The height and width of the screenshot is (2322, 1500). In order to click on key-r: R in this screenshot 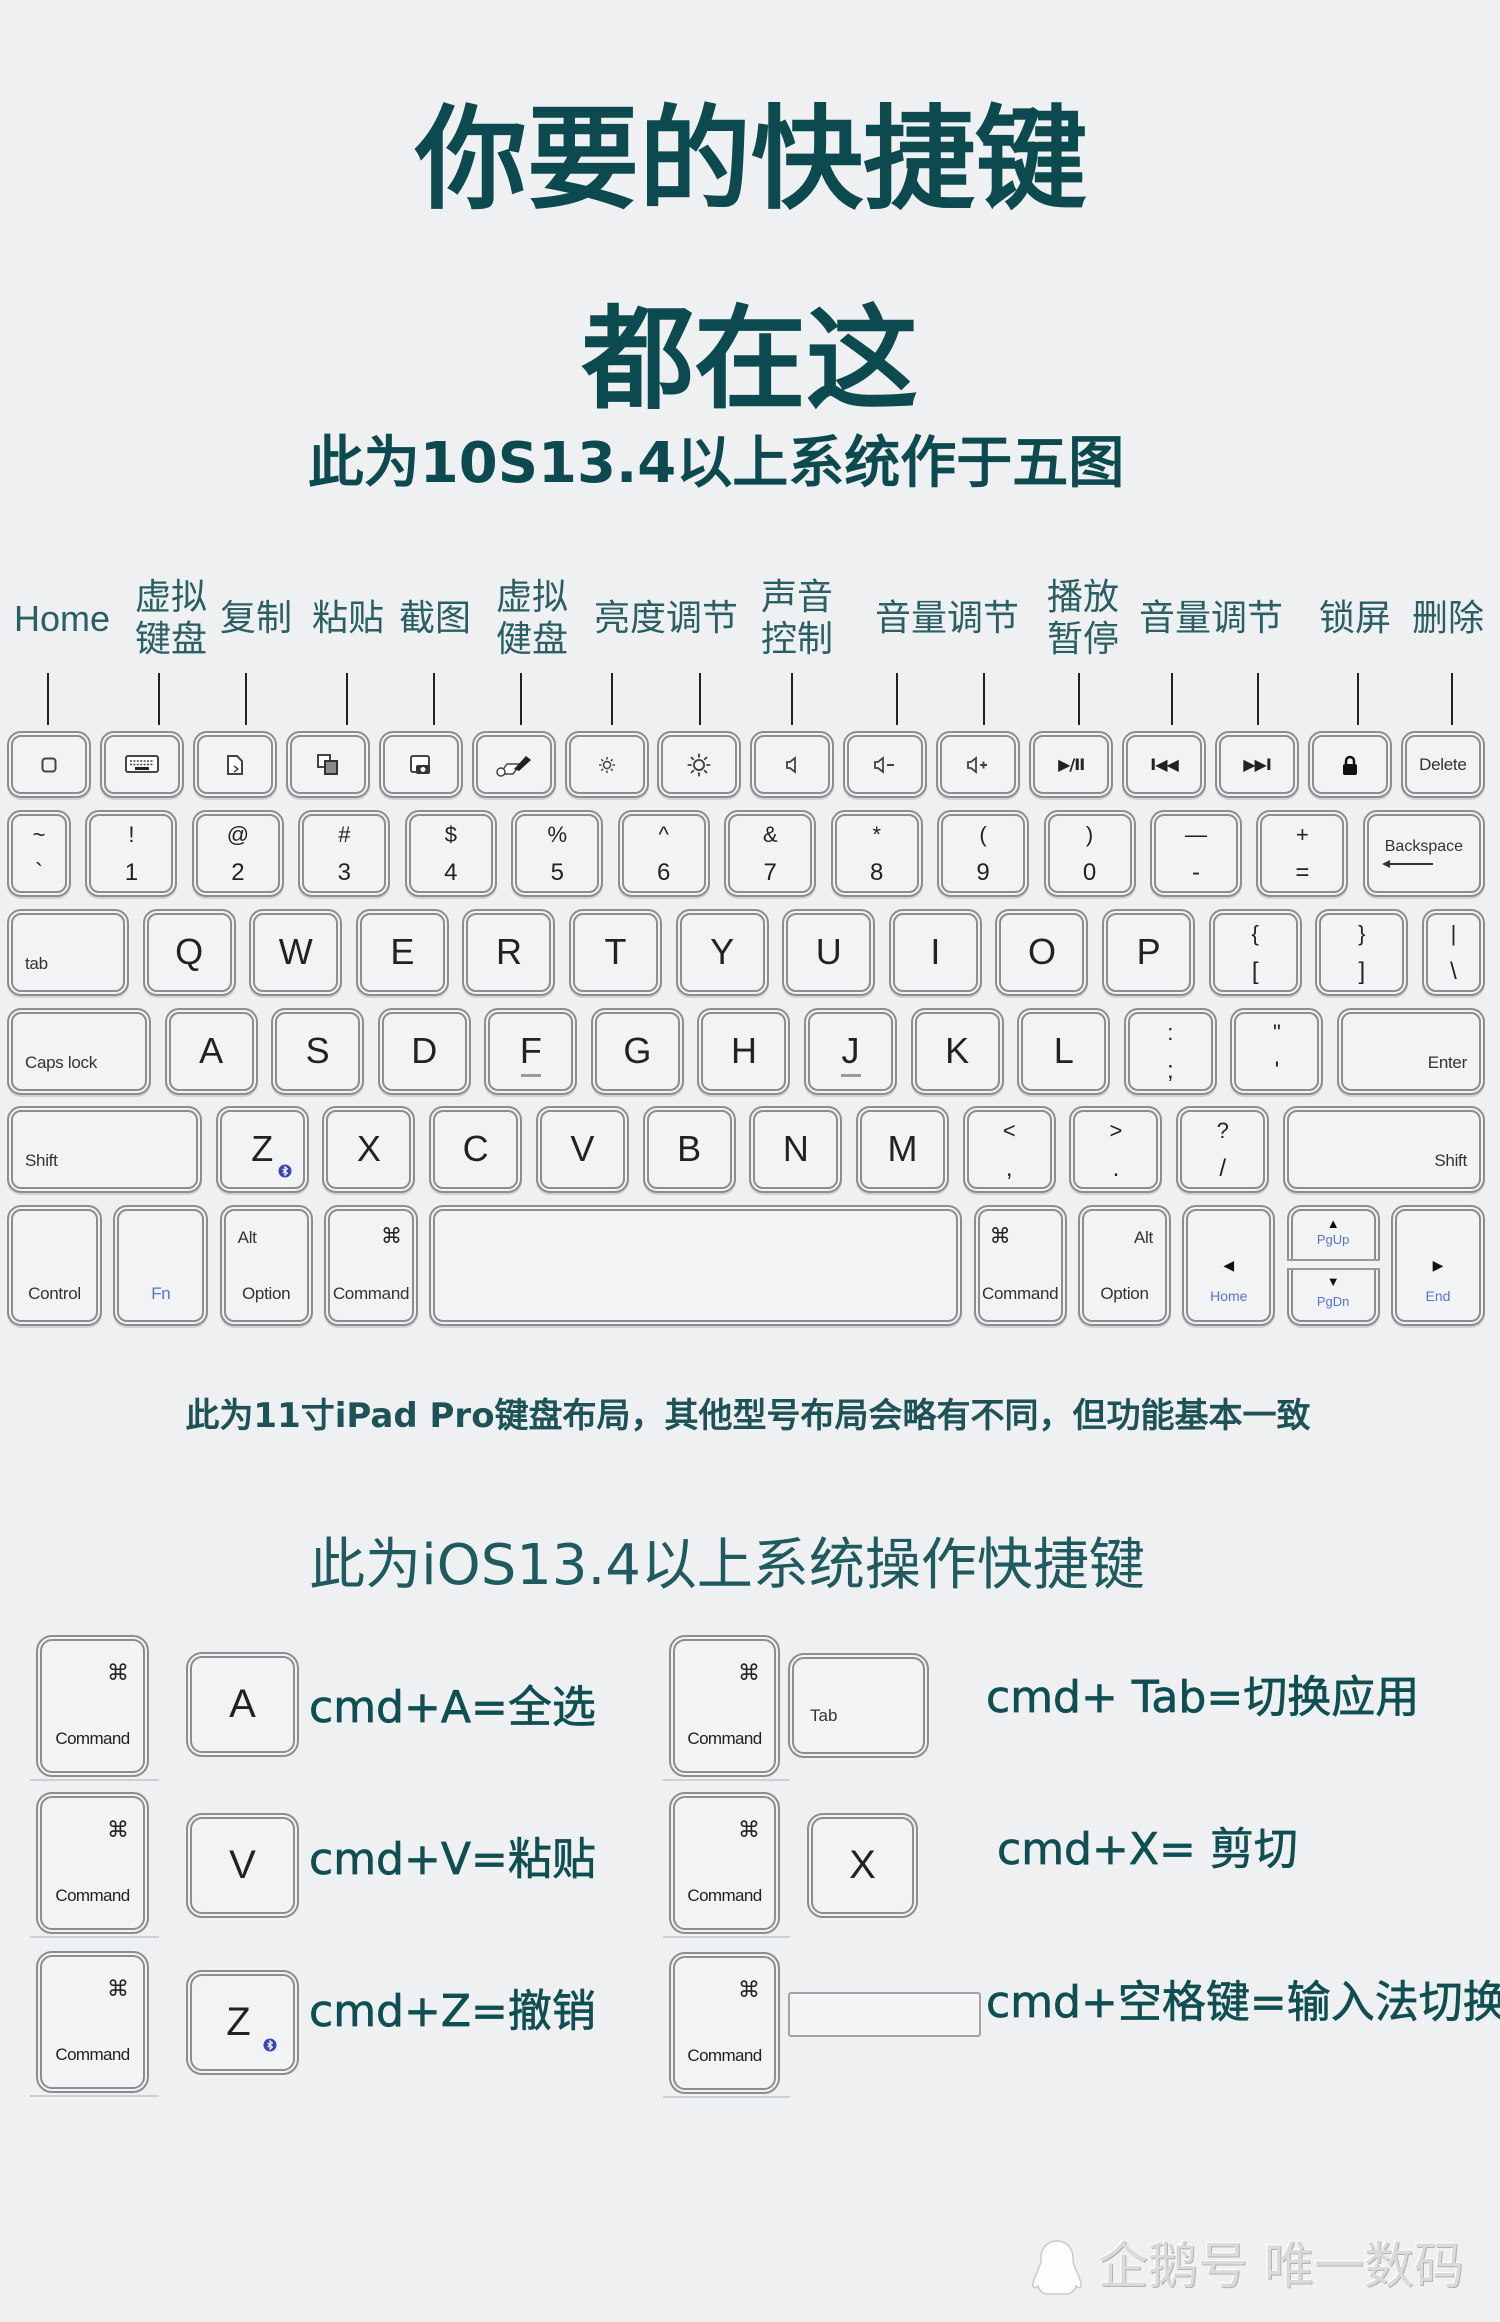, I will do `click(509, 952)`.